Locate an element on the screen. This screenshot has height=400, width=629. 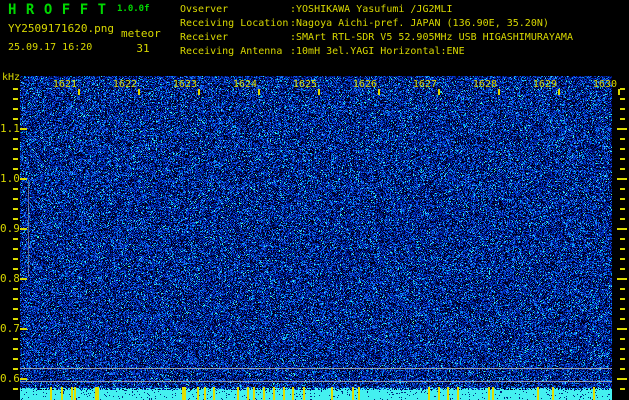
station-info-label: Receiver is located at coordinates (204, 37).